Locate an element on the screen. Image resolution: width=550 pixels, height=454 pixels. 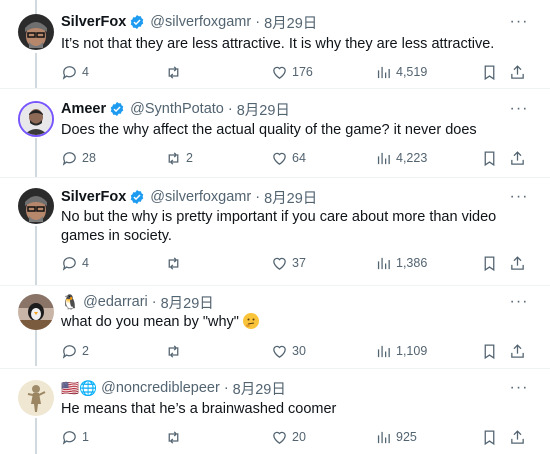
action-bar: 2 30 1,109 is located at coordinates (296, 351).